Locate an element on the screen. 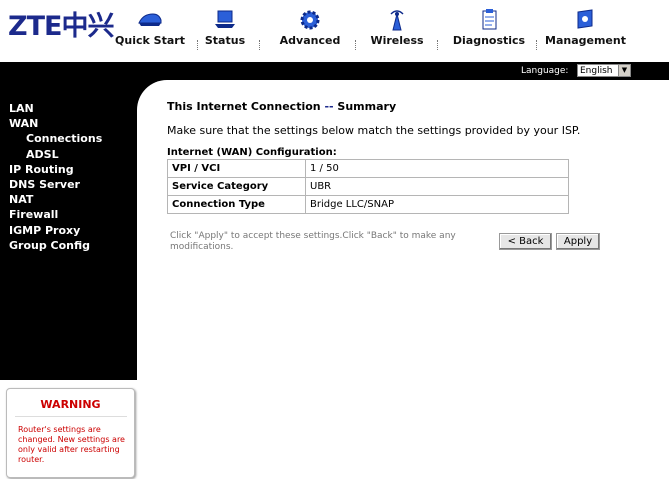 Image resolution: width=669 pixels, height=479 pixels. title-dash: -- is located at coordinates (329, 106).